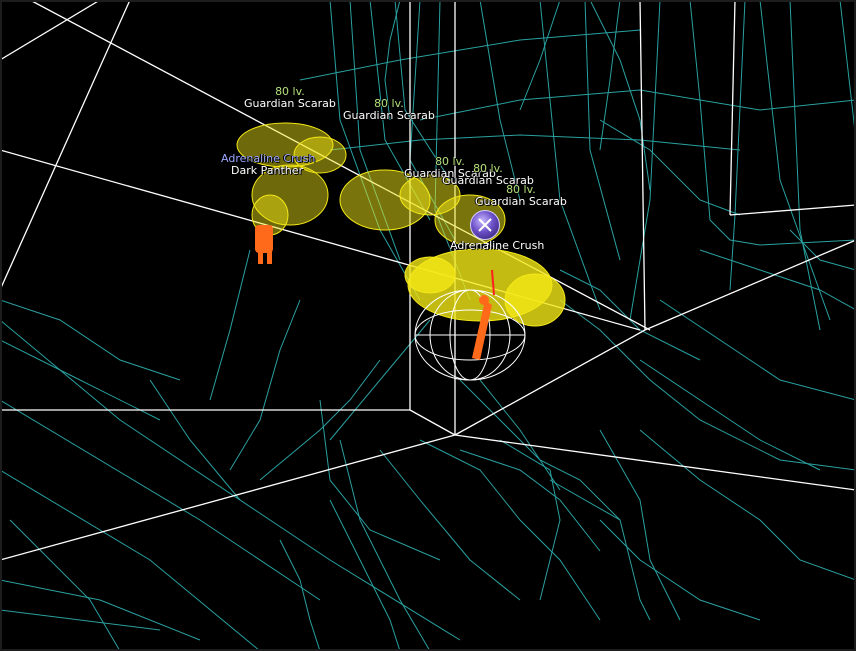 This screenshot has height=651, width=856. I want to click on nameplate-pet: Adrenaline Crush Dark Panther, so click(268, 165).